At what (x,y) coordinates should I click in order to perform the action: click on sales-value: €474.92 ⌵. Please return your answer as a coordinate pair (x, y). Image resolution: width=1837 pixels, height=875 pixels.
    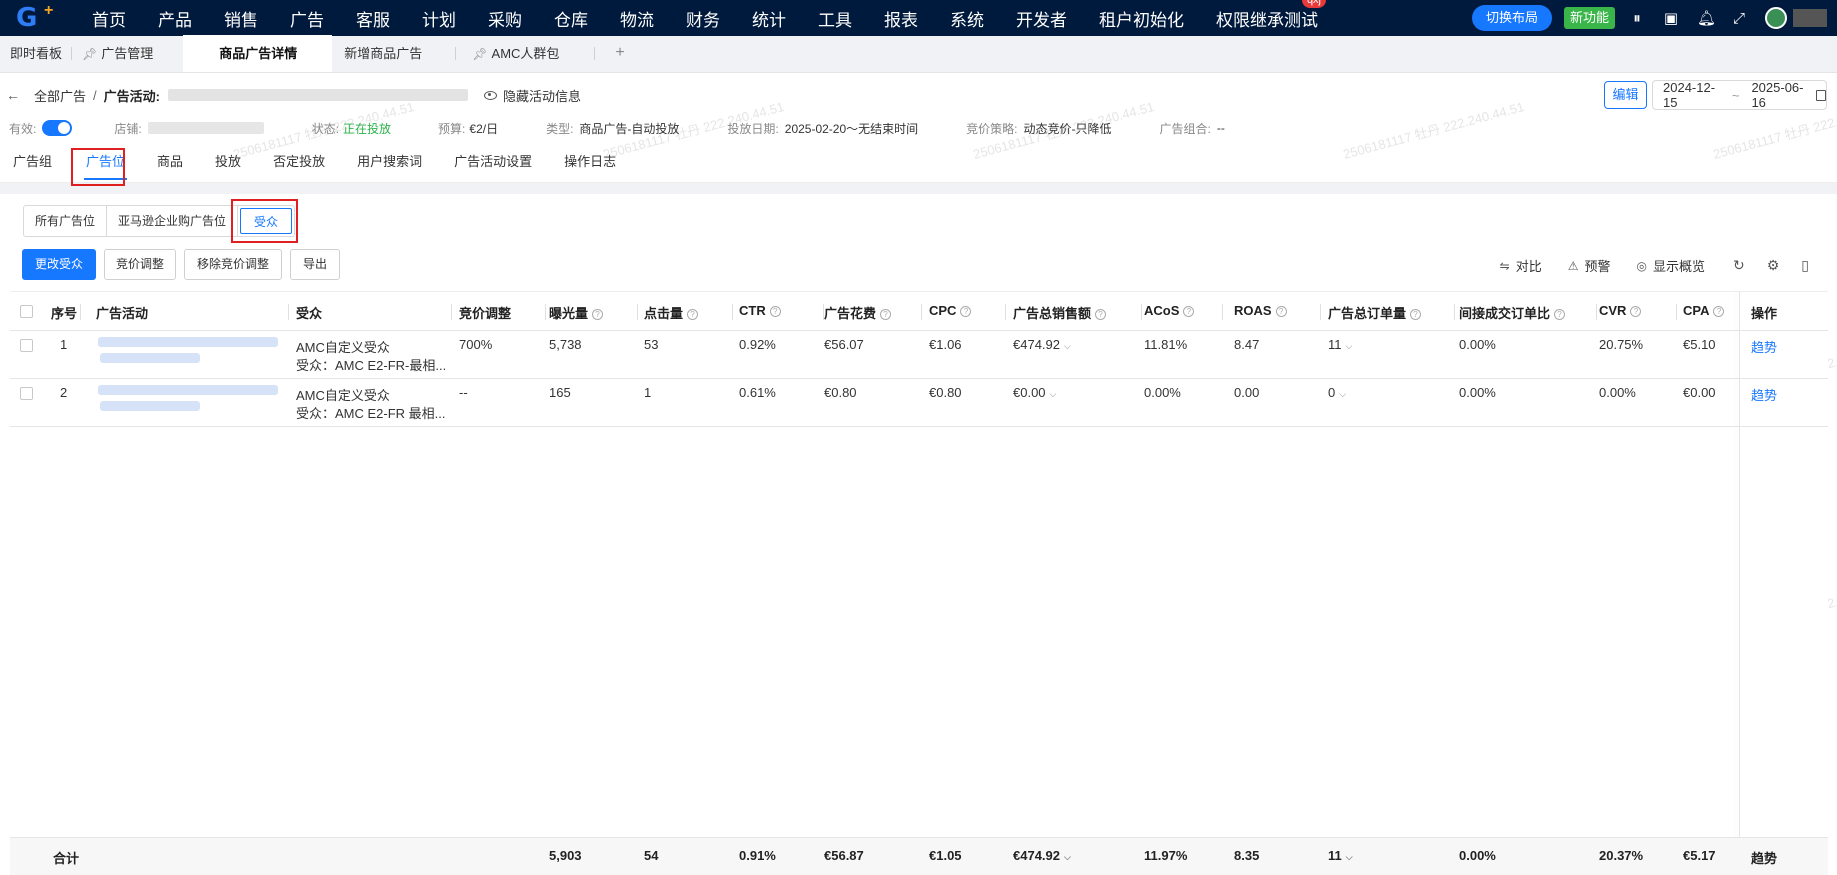
    Looking at the image, I should click on (1042, 344).